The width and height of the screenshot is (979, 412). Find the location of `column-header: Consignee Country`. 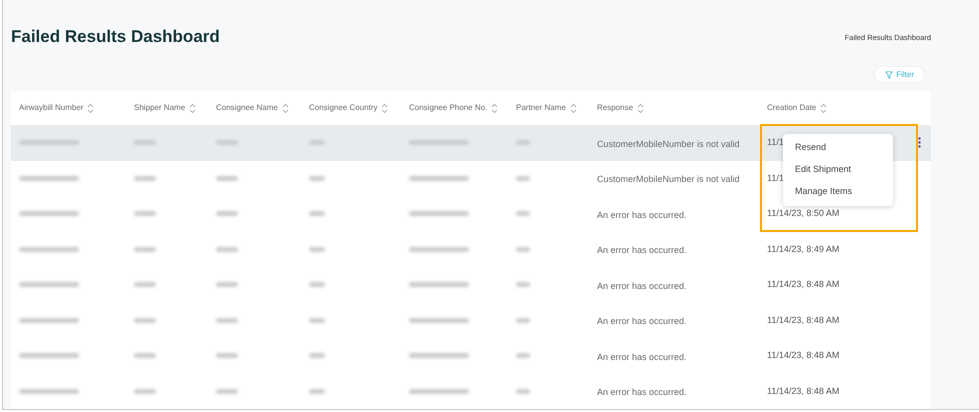

column-header: Consignee Country is located at coordinates (343, 108).